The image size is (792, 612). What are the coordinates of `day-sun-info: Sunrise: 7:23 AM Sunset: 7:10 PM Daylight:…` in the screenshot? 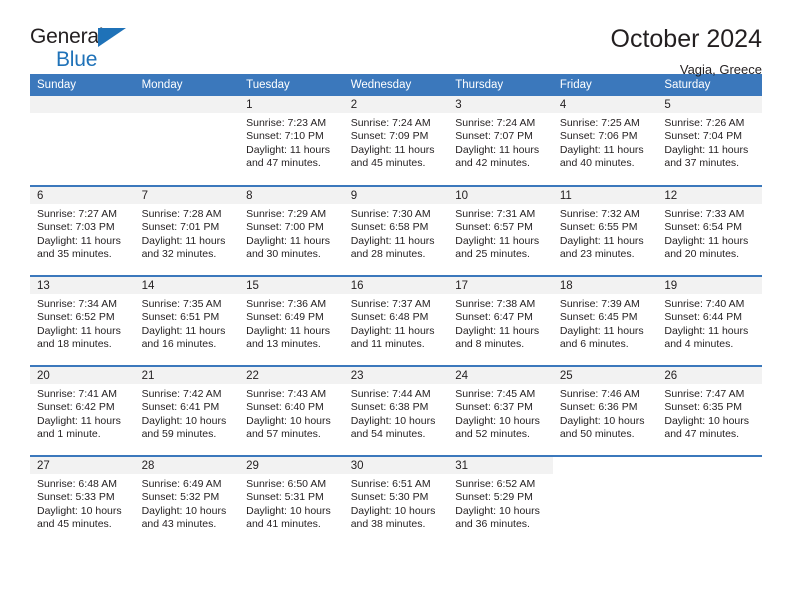 It's located at (291, 142).